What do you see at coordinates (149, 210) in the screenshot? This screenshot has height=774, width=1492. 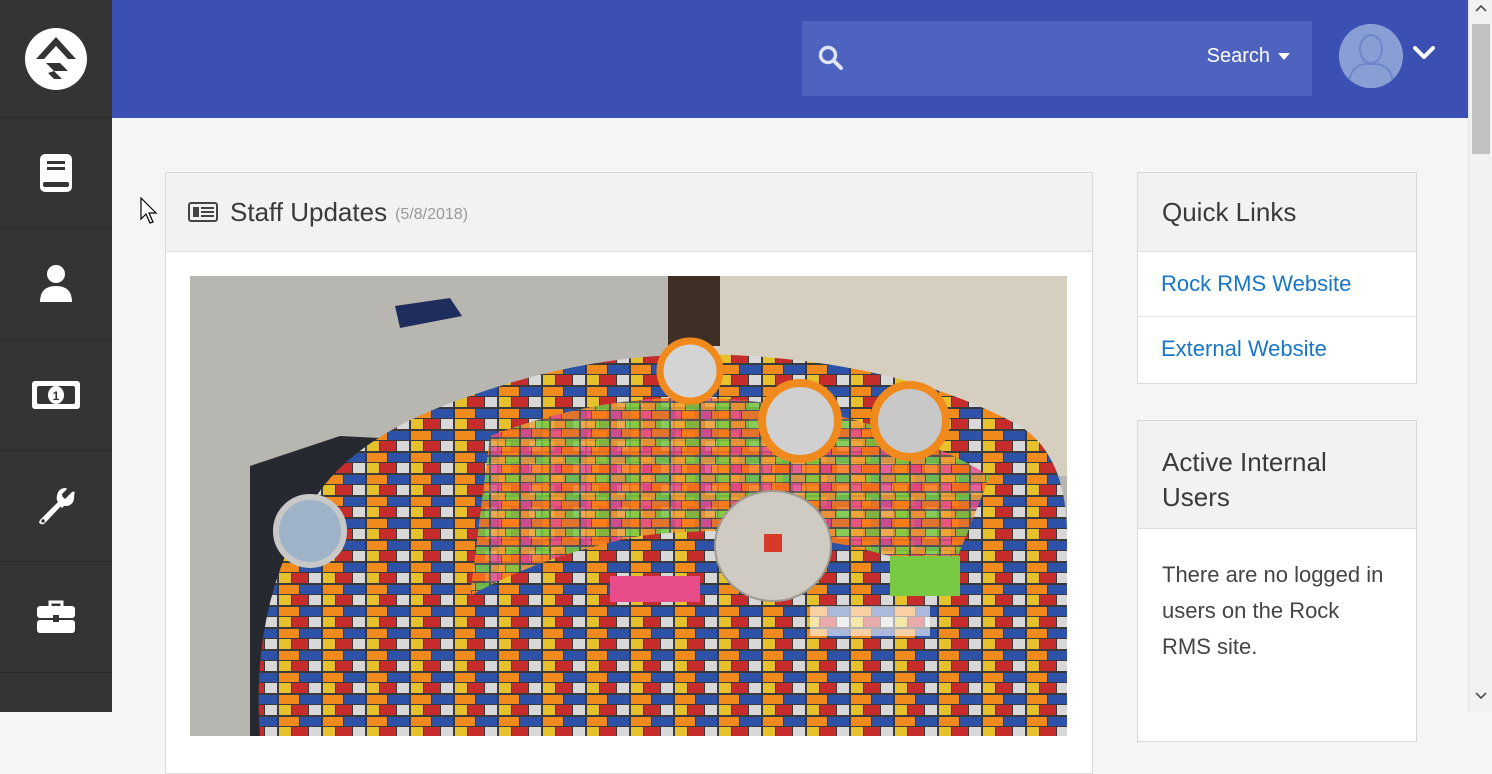 I see `mouse-cursor-icon` at bounding box center [149, 210].